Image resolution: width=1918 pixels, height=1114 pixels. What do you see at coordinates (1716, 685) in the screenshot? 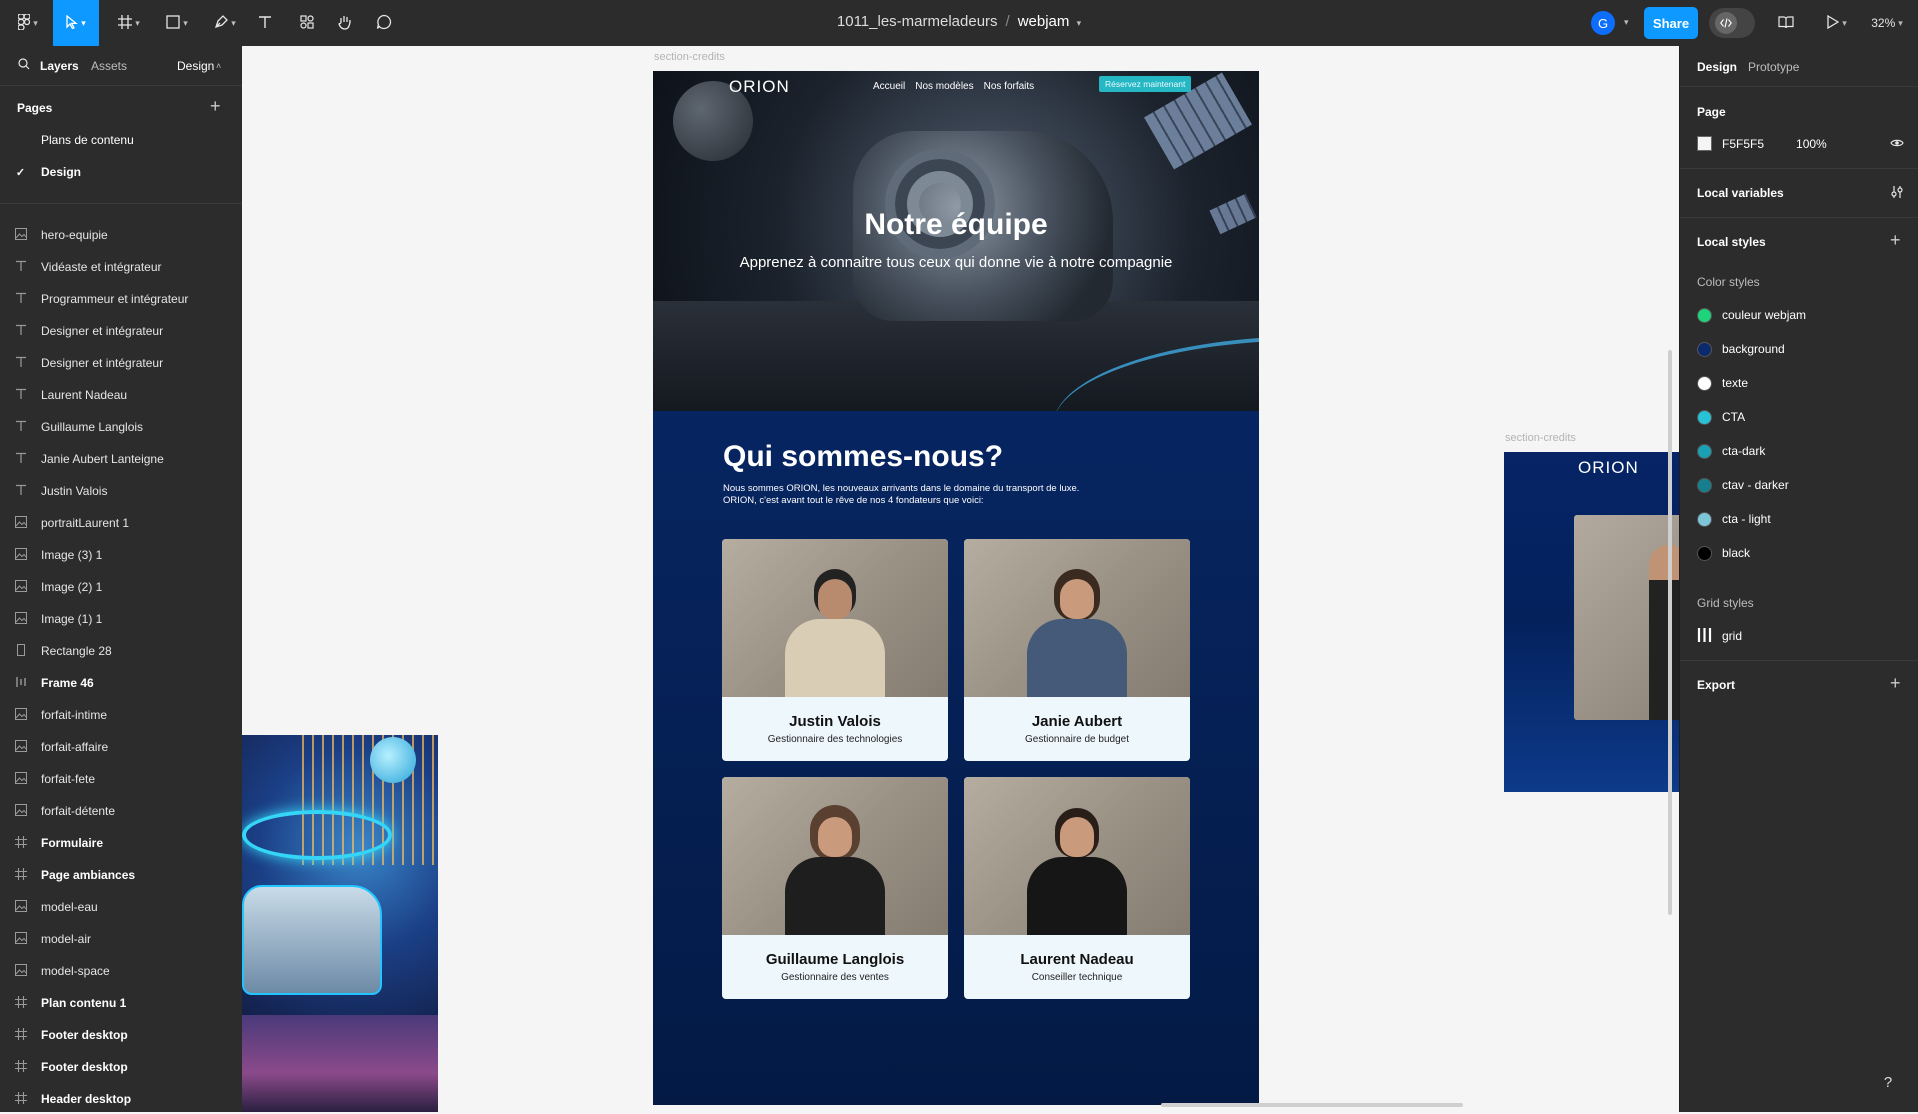
I see `export-heading: Export` at bounding box center [1716, 685].